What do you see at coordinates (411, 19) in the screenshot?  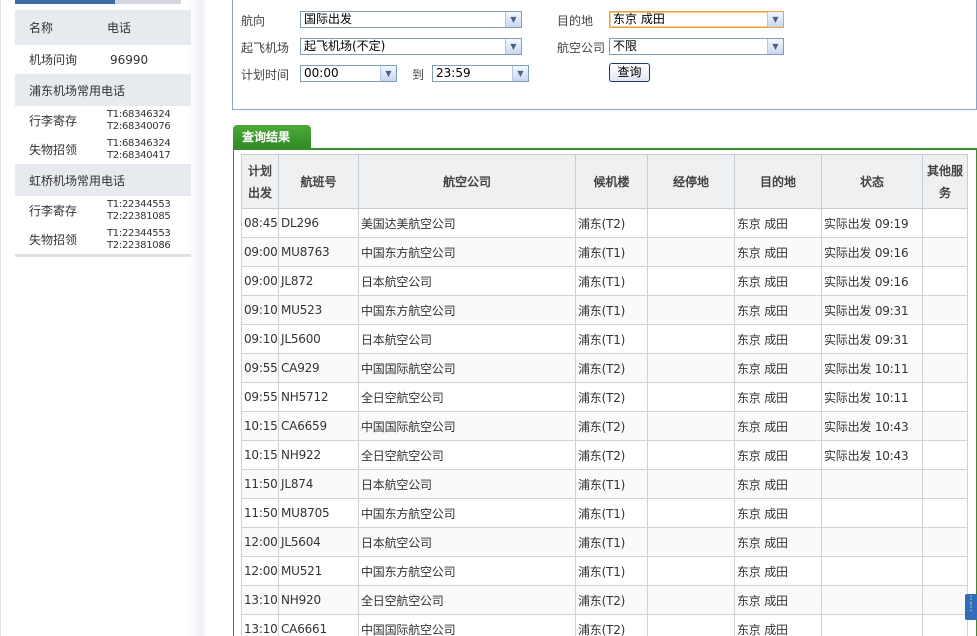 I see `direction-select: 国际出发 ▼` at bounding box center [411, 19].